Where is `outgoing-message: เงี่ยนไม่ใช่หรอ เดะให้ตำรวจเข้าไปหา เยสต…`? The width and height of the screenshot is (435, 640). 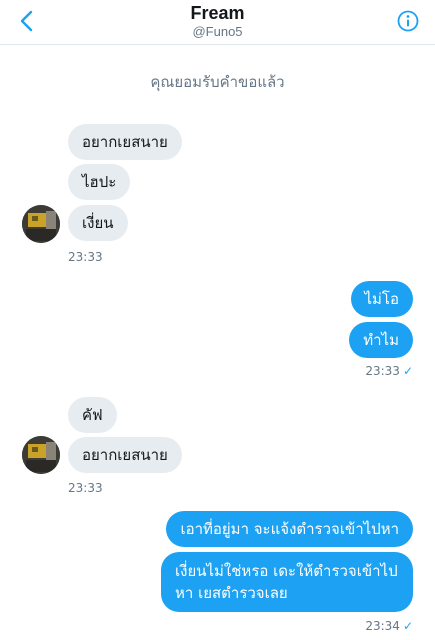
outgoing-message: เงี่ยนไม่ใช่หรอ เดะให้ตำรวจเข้าไปหา เยสต… is located at coordinates (287, 582).